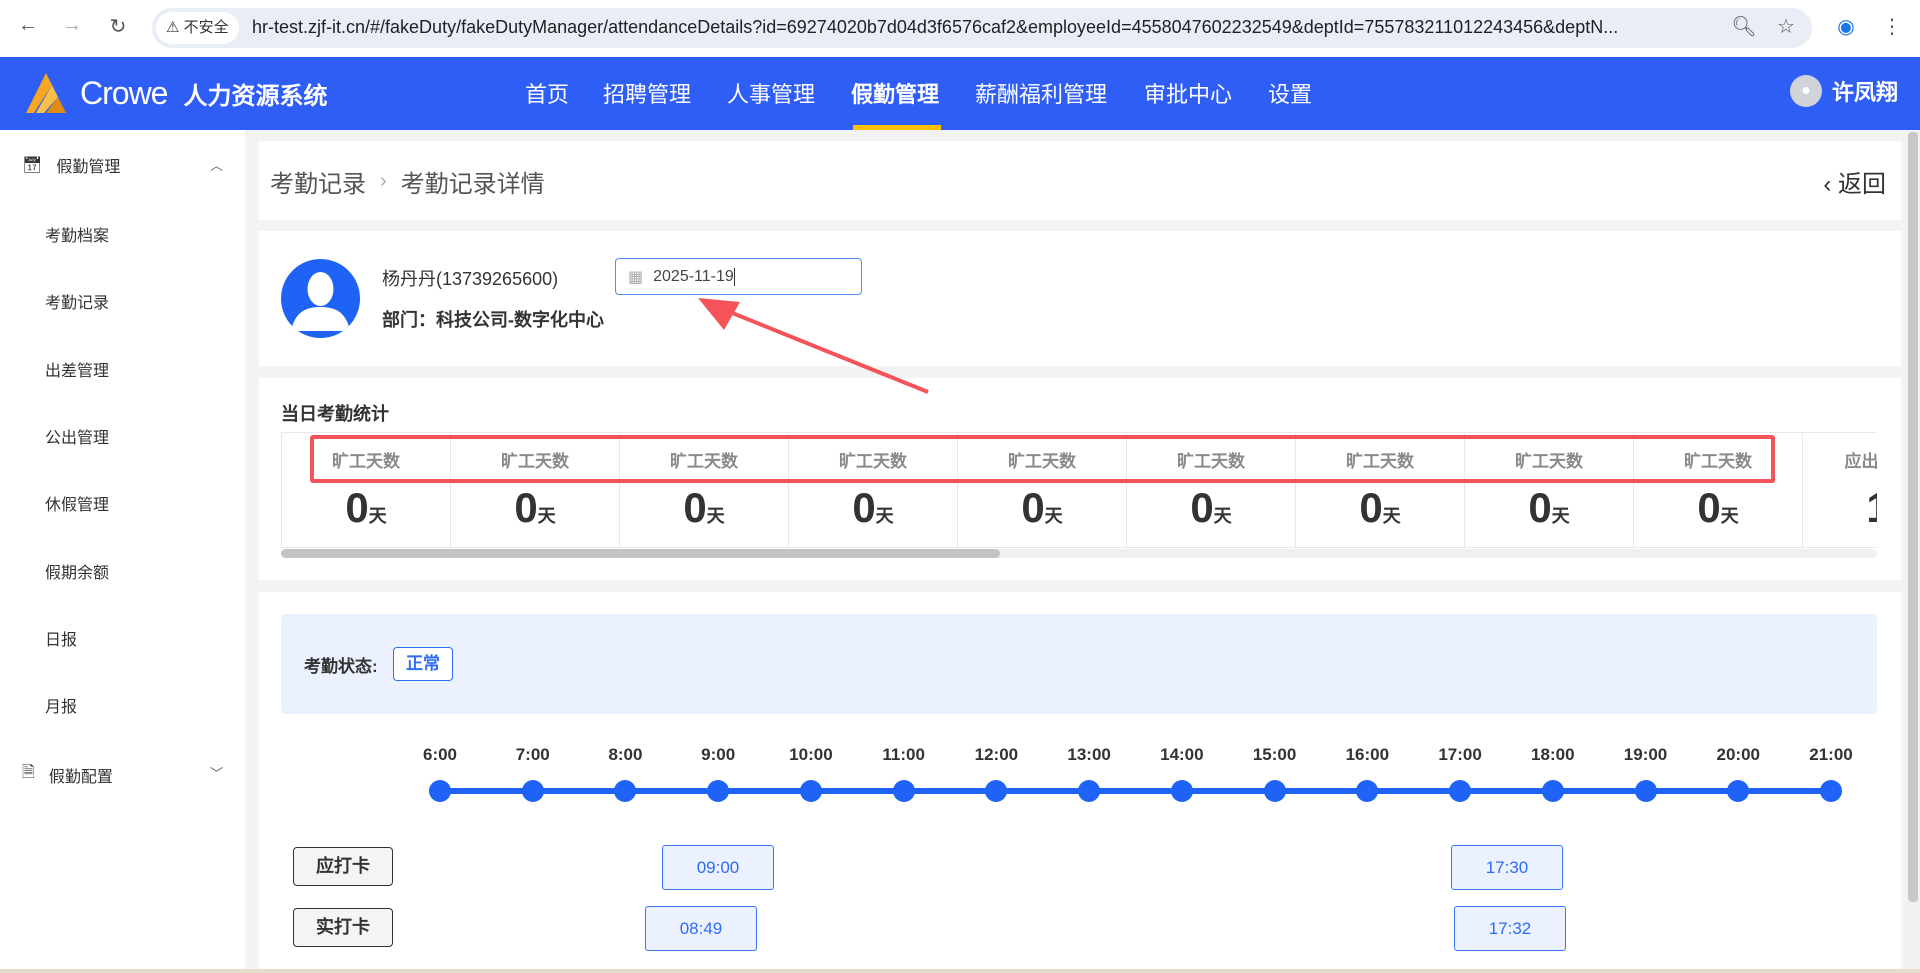 The image size is (1920, 973). I want to click on scheduled-time-in: 09:00, so click(718, 867).